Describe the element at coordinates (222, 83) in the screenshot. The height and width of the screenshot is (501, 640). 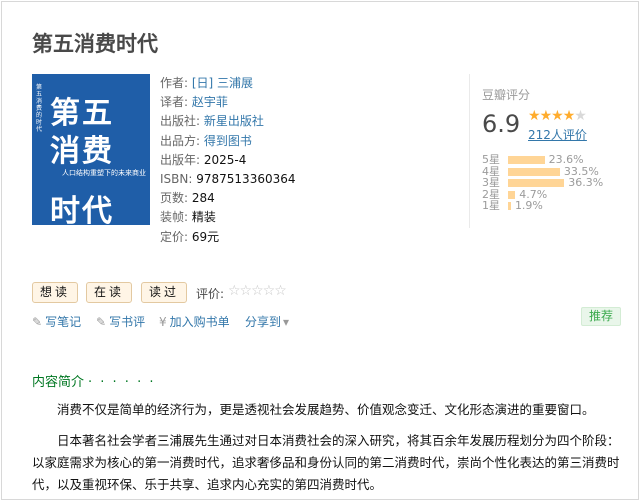
I see `author-link: [日] 三浦展` at that location.